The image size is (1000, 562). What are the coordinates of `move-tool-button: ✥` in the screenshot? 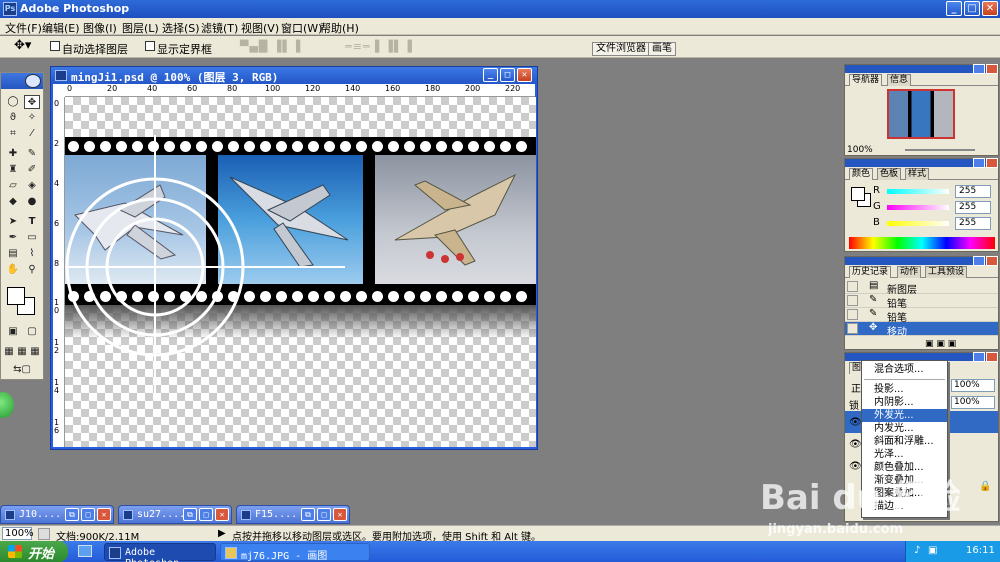 It's located at (32, 102).